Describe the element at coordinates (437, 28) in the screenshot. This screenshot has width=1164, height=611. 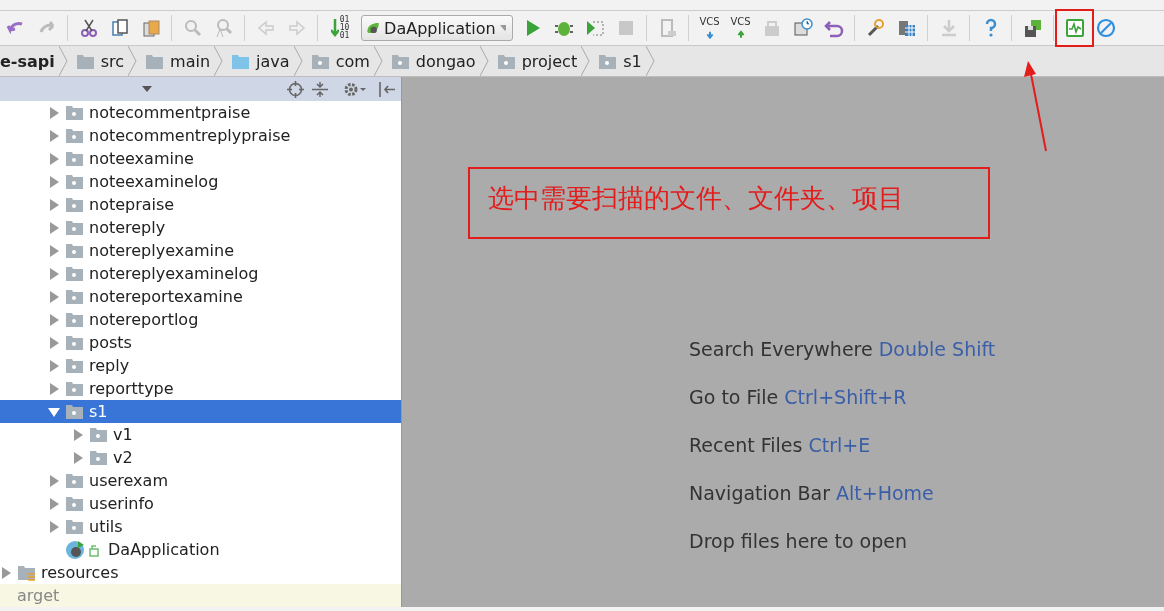
I see `run-configuration-dropdown: DaApplication` at that location.